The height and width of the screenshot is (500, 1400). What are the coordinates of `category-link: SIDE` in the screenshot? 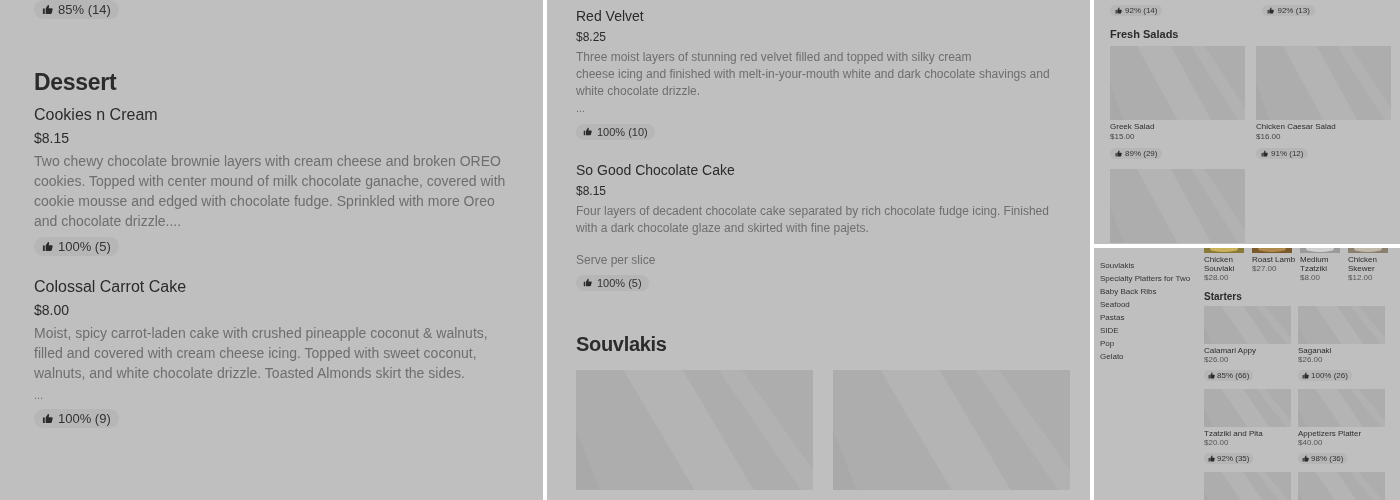 It's located at (1152, 330).